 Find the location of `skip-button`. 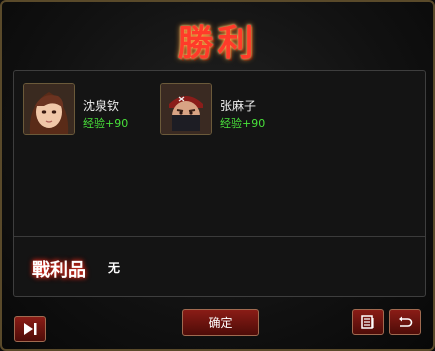

skip-button is located at coordinates (30, 329).